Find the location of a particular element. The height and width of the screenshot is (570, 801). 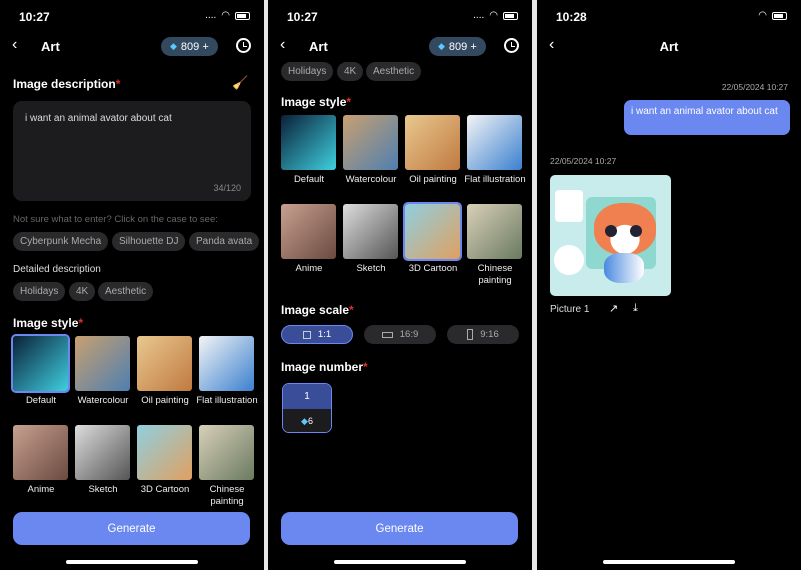

open-external-icon: ↗ is located at coordinates (613, 308).